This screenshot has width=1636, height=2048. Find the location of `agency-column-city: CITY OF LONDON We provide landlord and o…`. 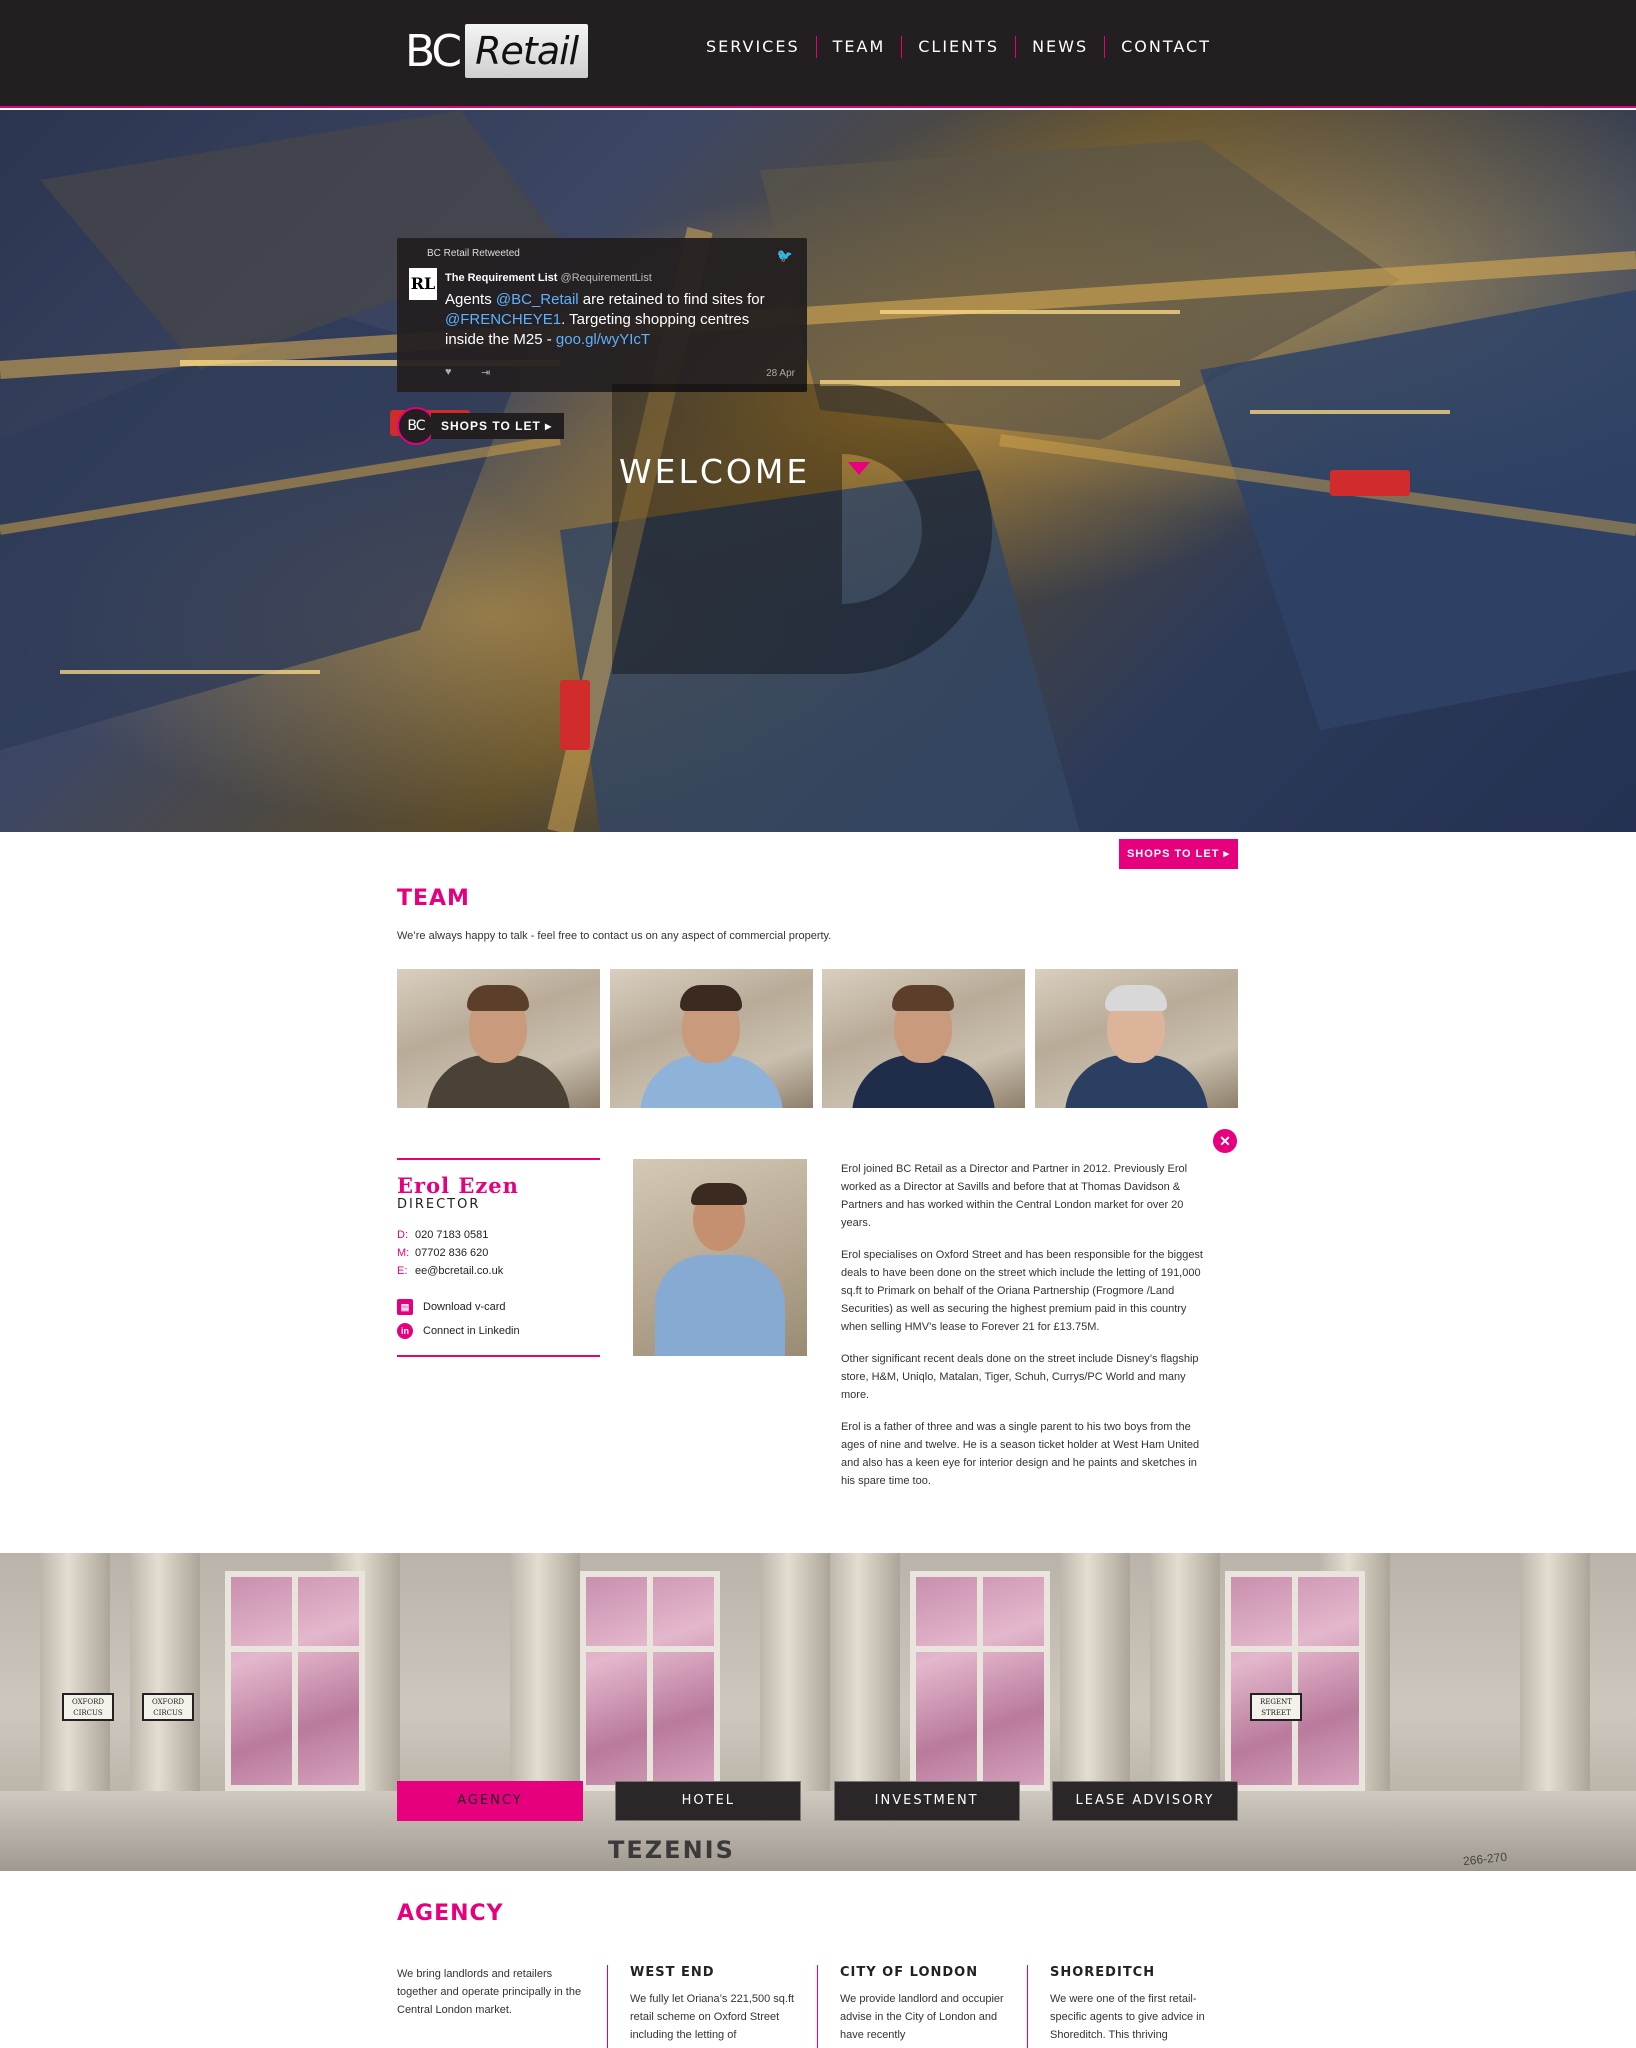

agency-column-city: CITY OF LONDON We provide landlord and o… is located at coordinates (922, 2006).